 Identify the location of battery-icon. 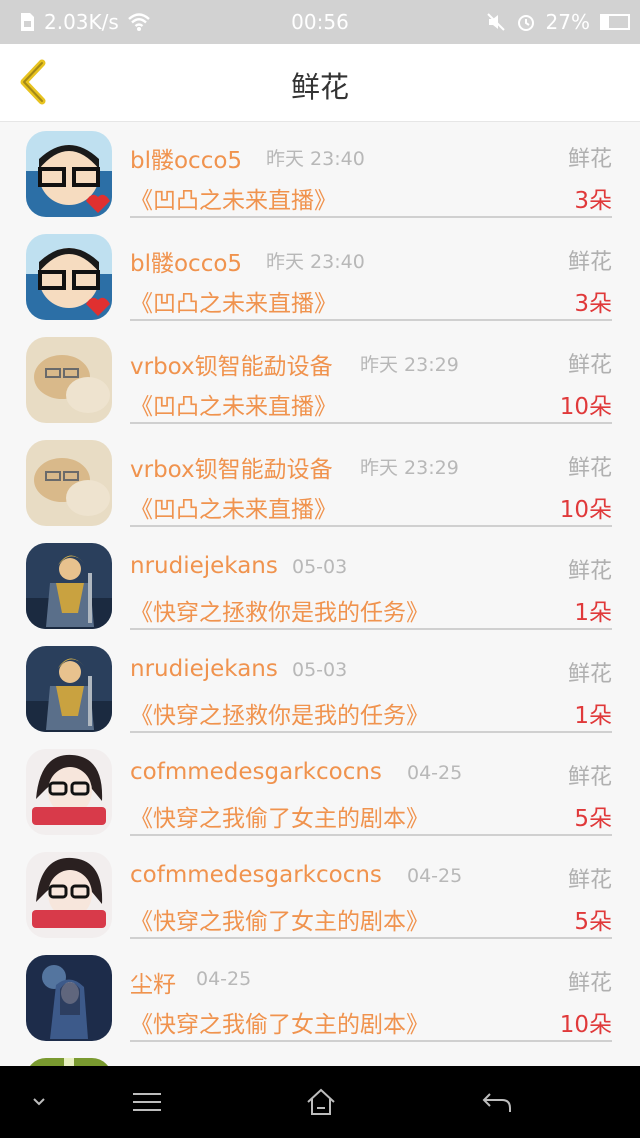
(615, 22).